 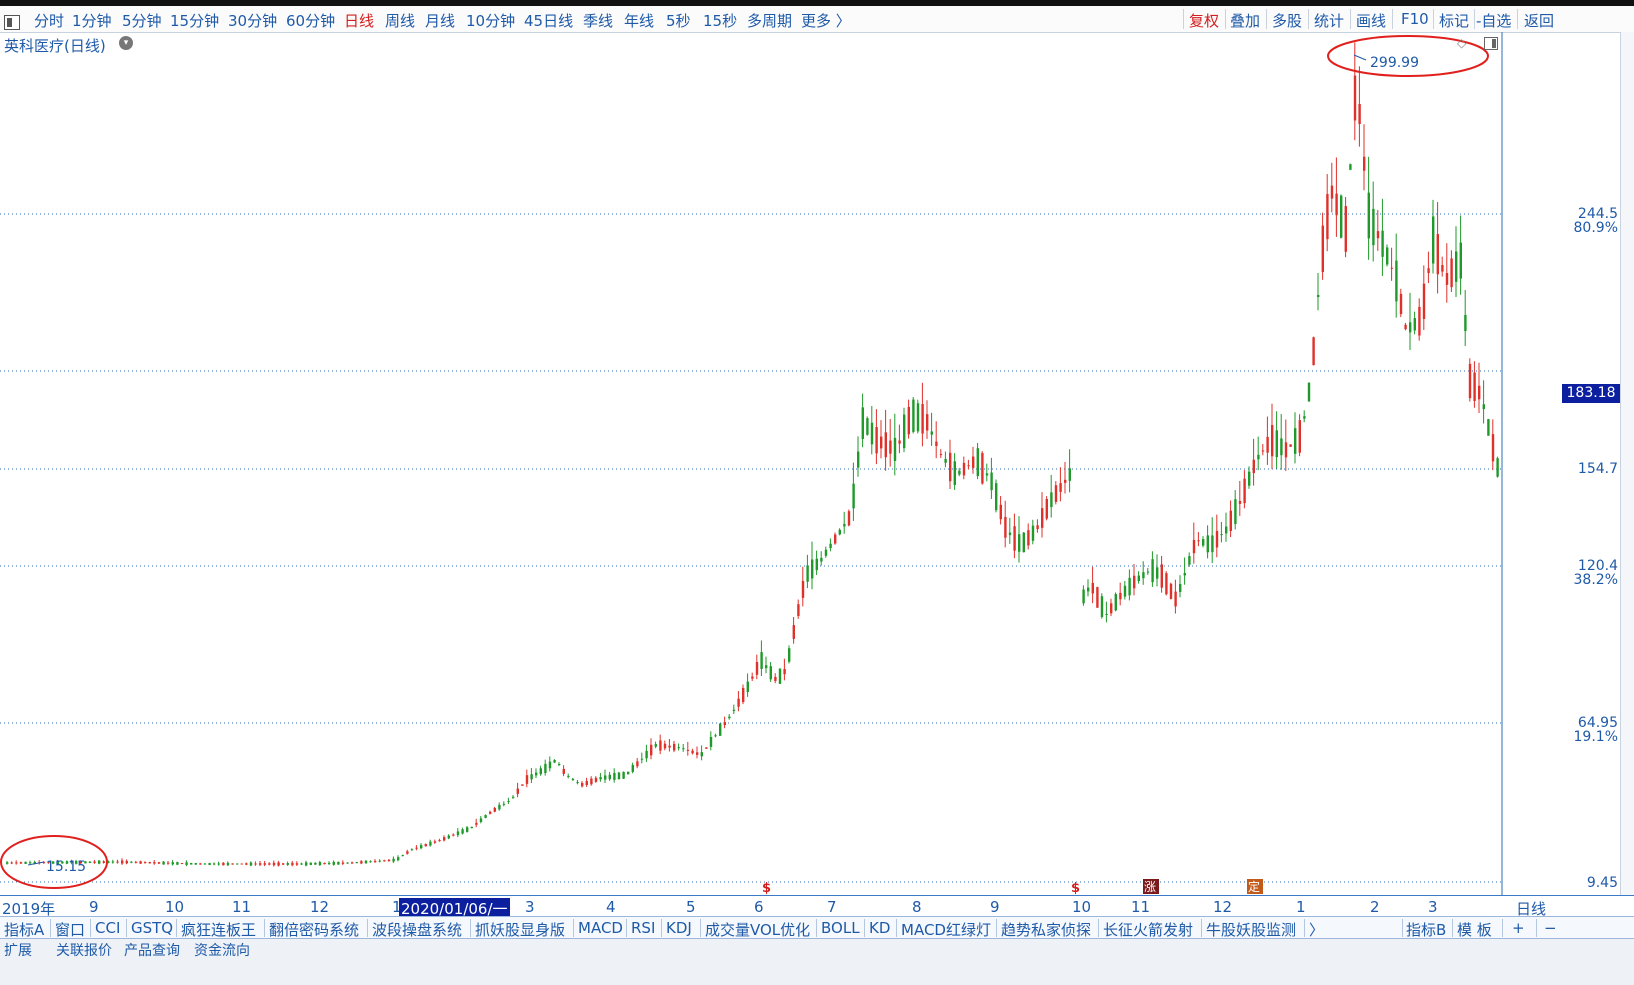 I want to click on indicator-tab: BOLL, so click(x=840, y=928).